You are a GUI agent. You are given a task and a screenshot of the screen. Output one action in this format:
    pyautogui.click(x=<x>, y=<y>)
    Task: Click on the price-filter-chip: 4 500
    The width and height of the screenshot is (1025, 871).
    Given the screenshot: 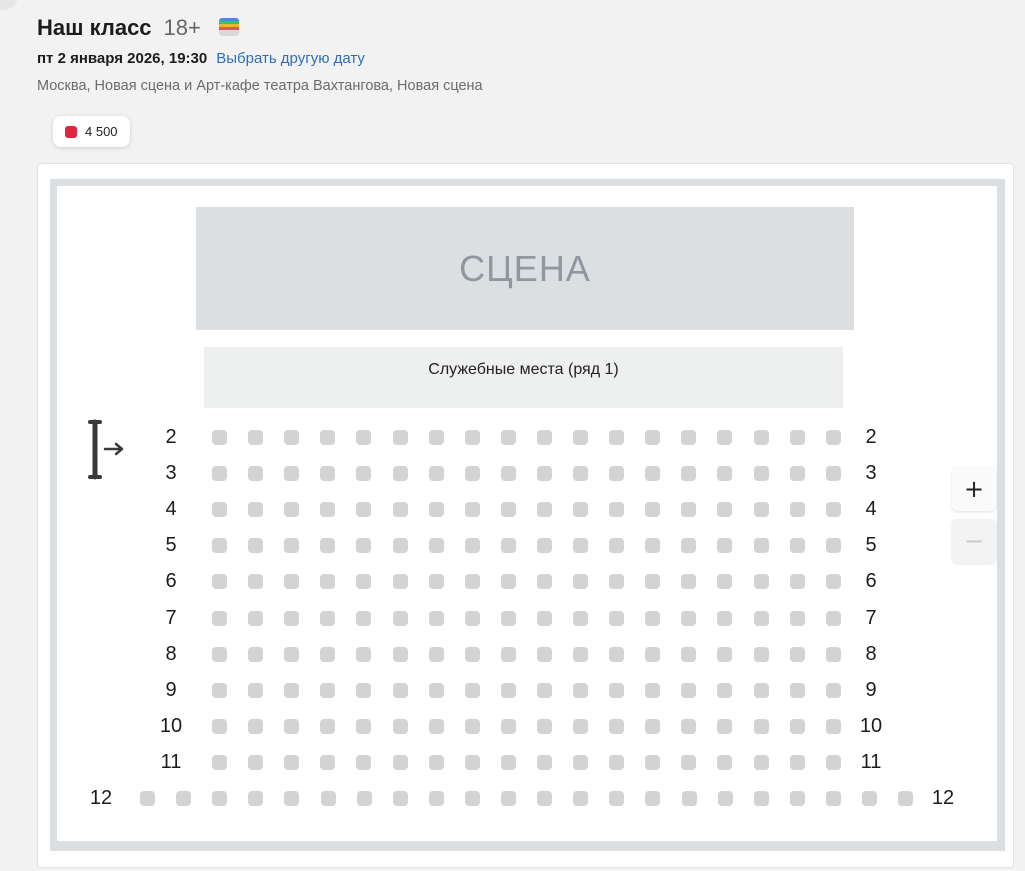 What is the action you would take?
    pyautogui.click(x=91, y=131)
    